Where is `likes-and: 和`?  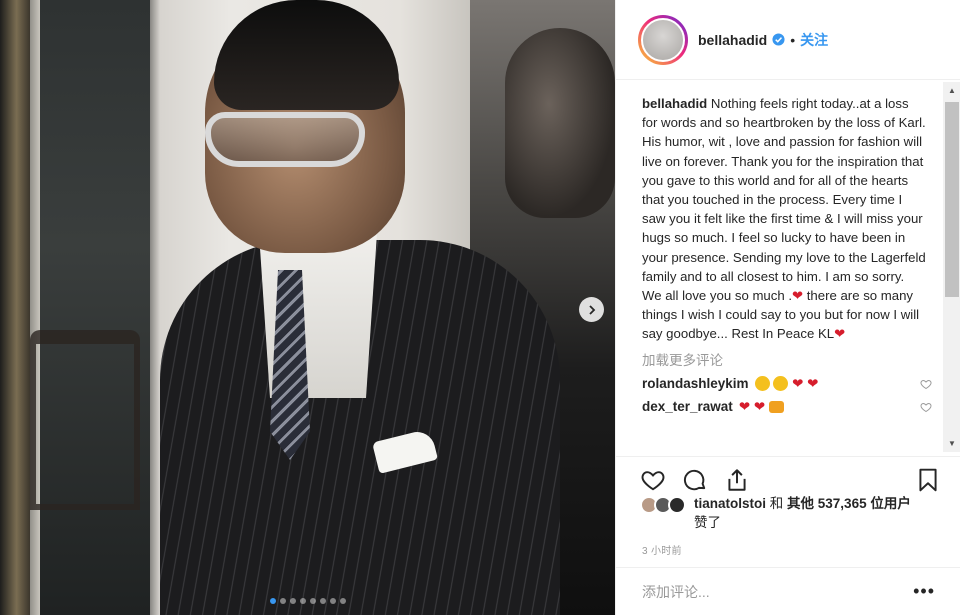
likes-and: 和 is located at coordinates (777, 503).